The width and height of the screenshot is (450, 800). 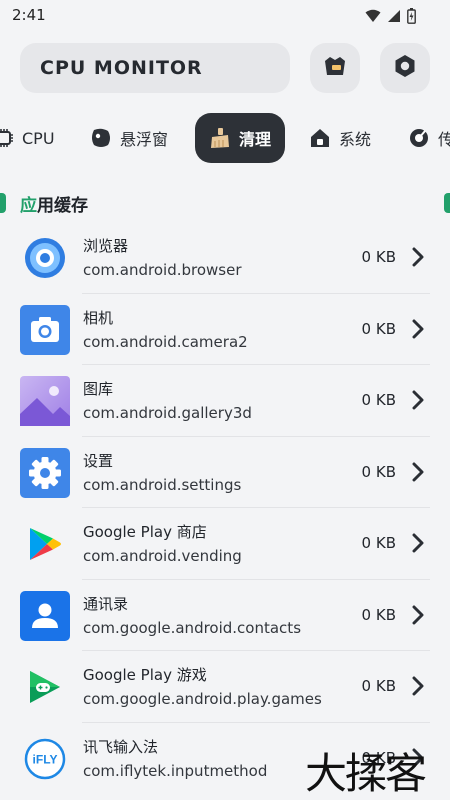 What do you see at coordinates (98, 460) in the screenshot?
I see `app-name: 设置` at bounding box center [98, 460].